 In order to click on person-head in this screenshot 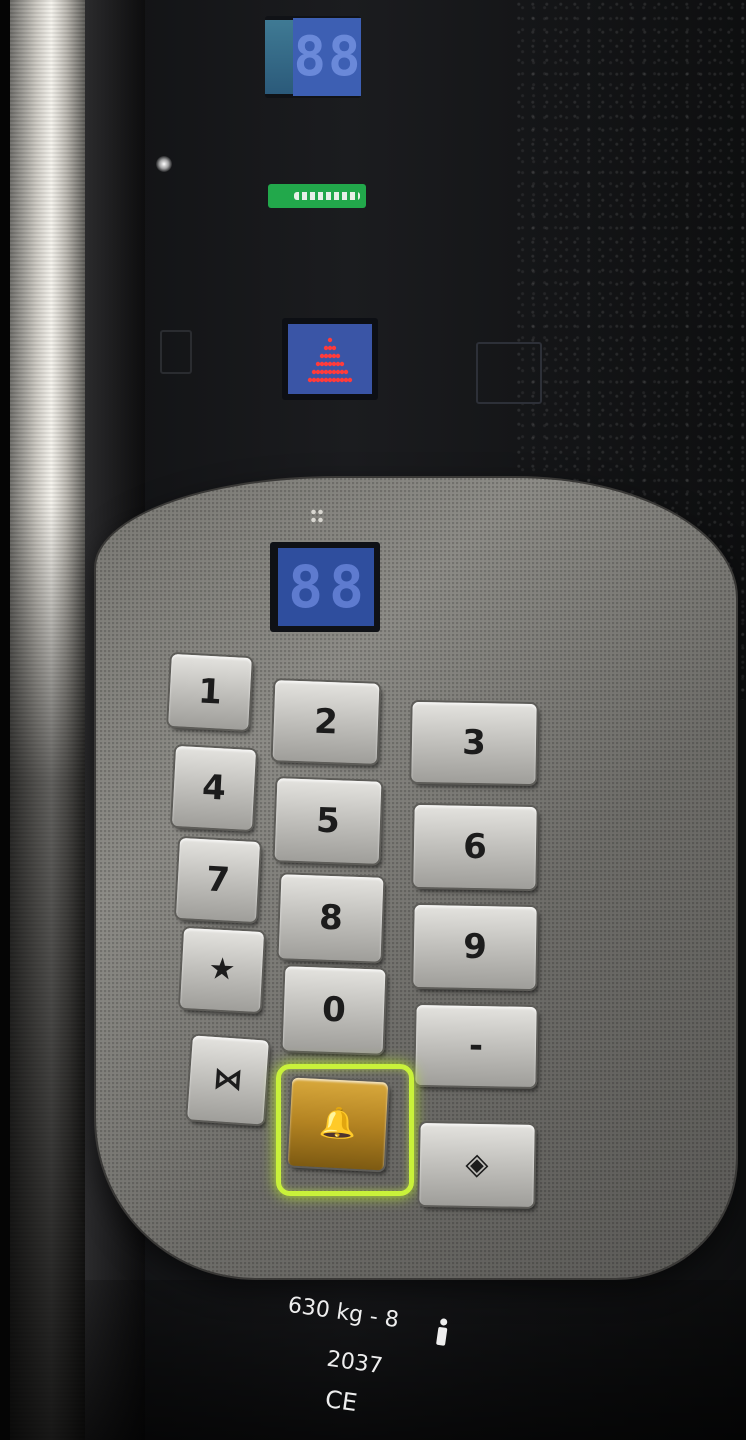, I will do `click(443, 1322)`.